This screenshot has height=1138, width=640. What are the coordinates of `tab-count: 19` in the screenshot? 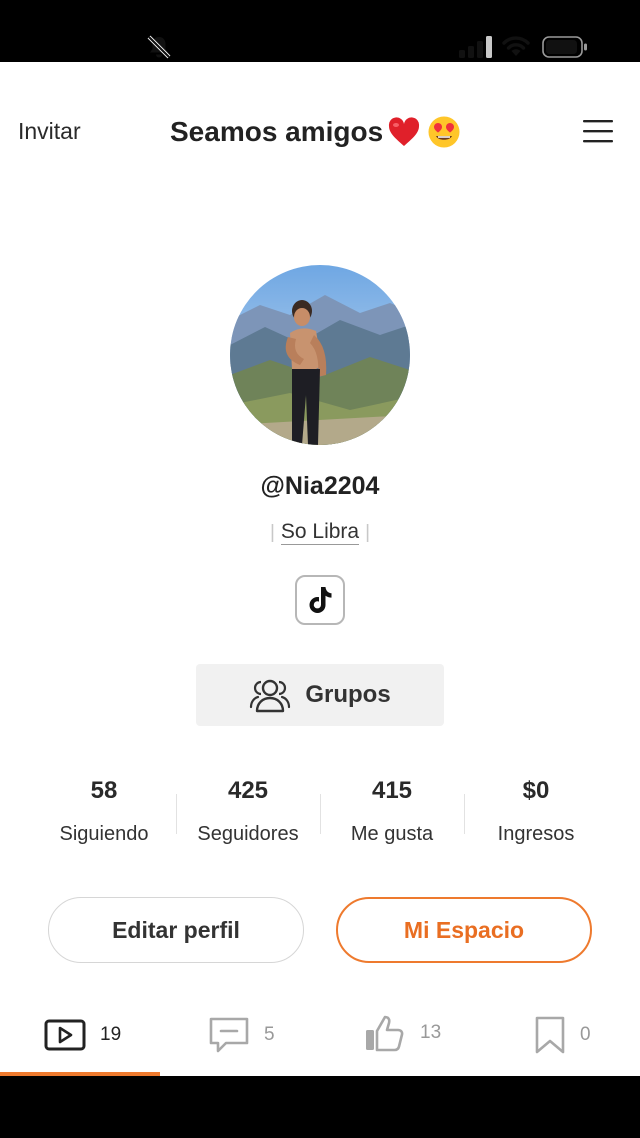 It's located at (111, 1034).